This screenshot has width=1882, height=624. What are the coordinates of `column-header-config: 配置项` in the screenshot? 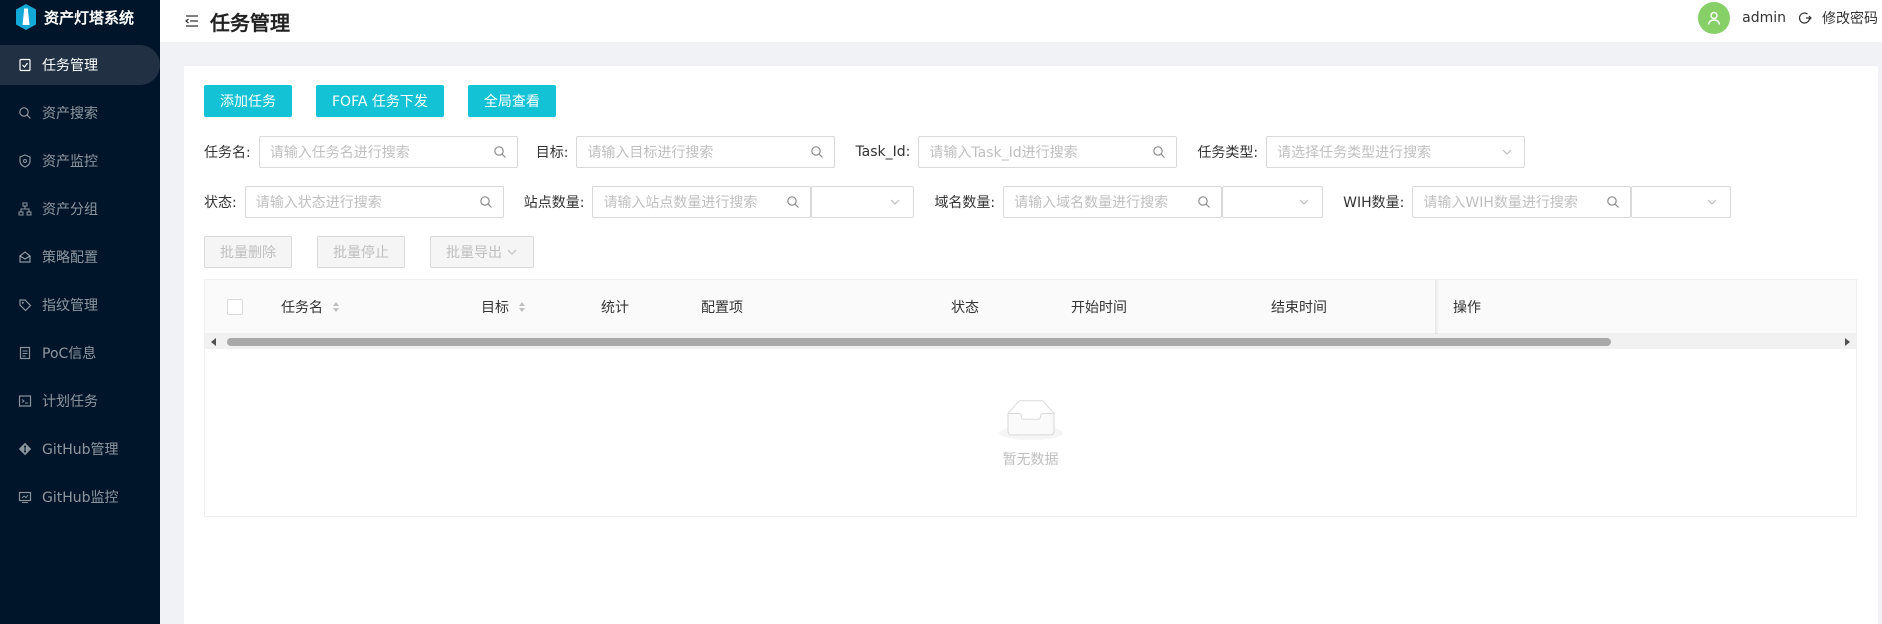 It's located at (722, 307).